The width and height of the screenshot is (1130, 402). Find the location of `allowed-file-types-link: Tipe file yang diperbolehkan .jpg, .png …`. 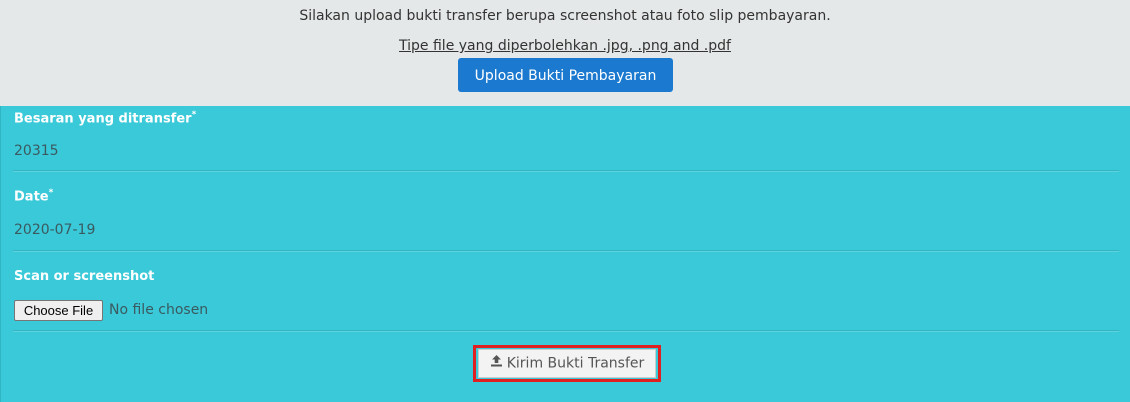

allowed-file-types-link: Tipe file yang diperbolehkan .jpg, .png … is located at coordinates (565, 46).